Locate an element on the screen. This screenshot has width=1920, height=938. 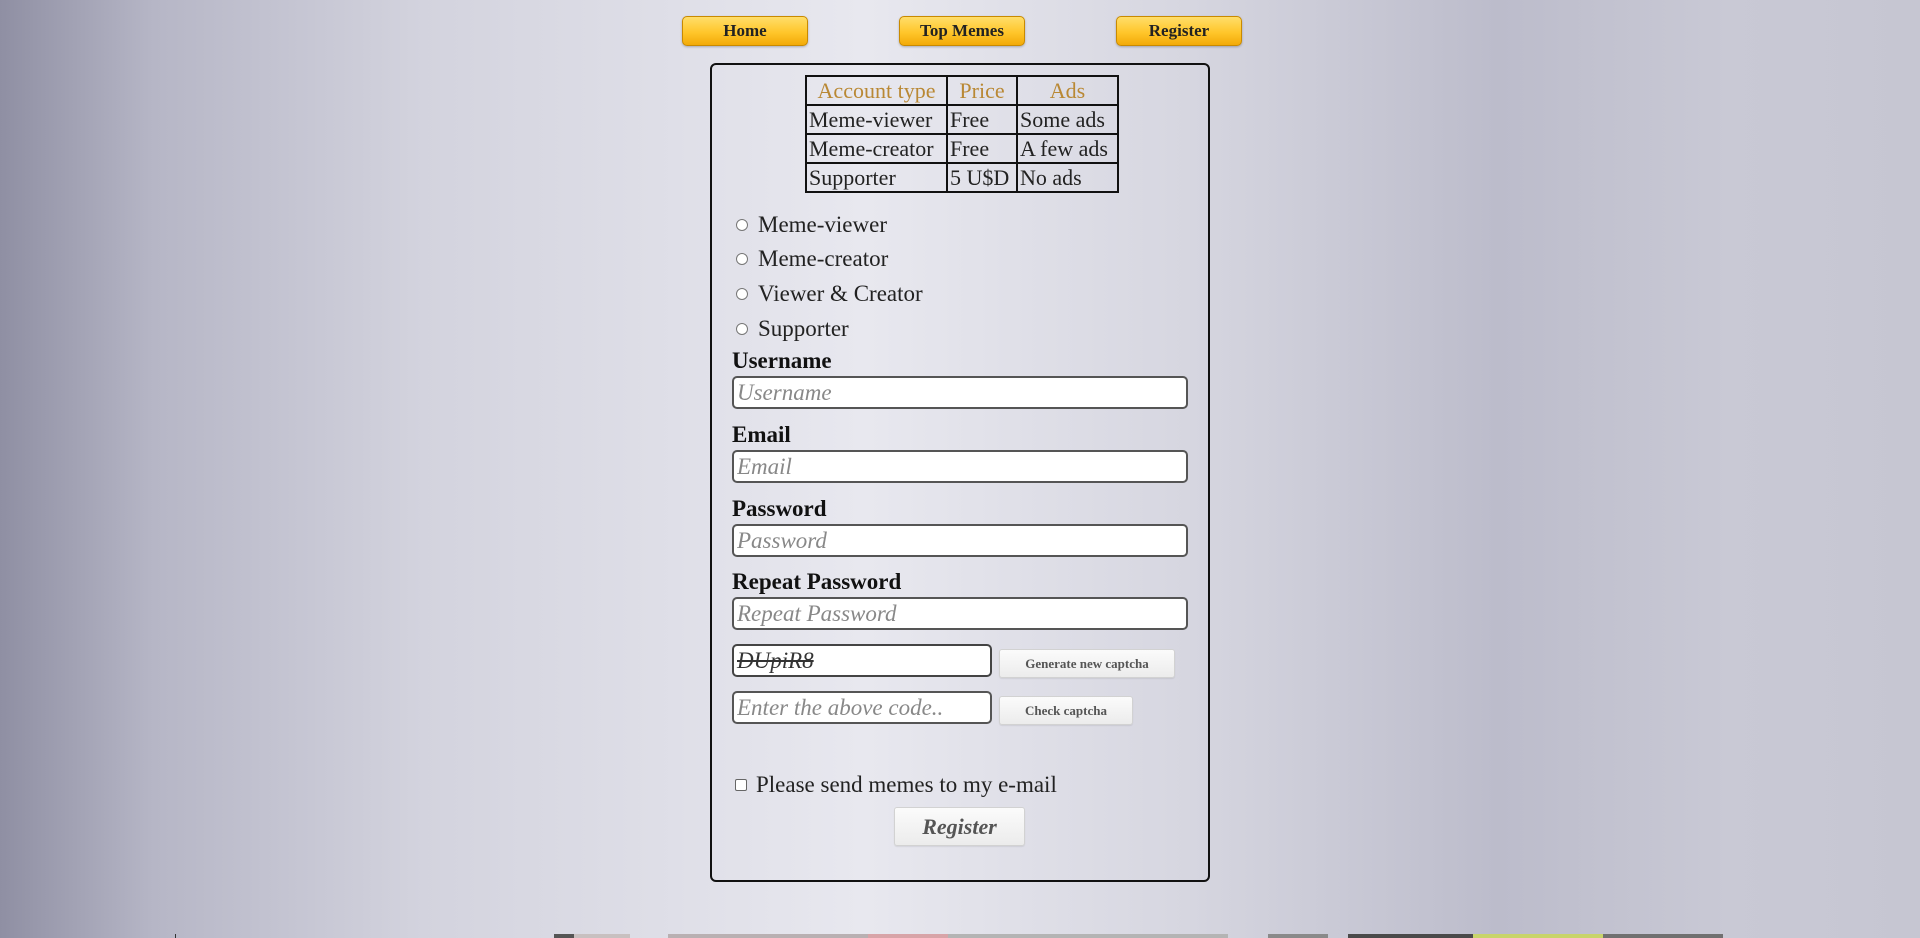
newsletter-option: Please send memes to my e-mail is located at coordinates (896, 785).